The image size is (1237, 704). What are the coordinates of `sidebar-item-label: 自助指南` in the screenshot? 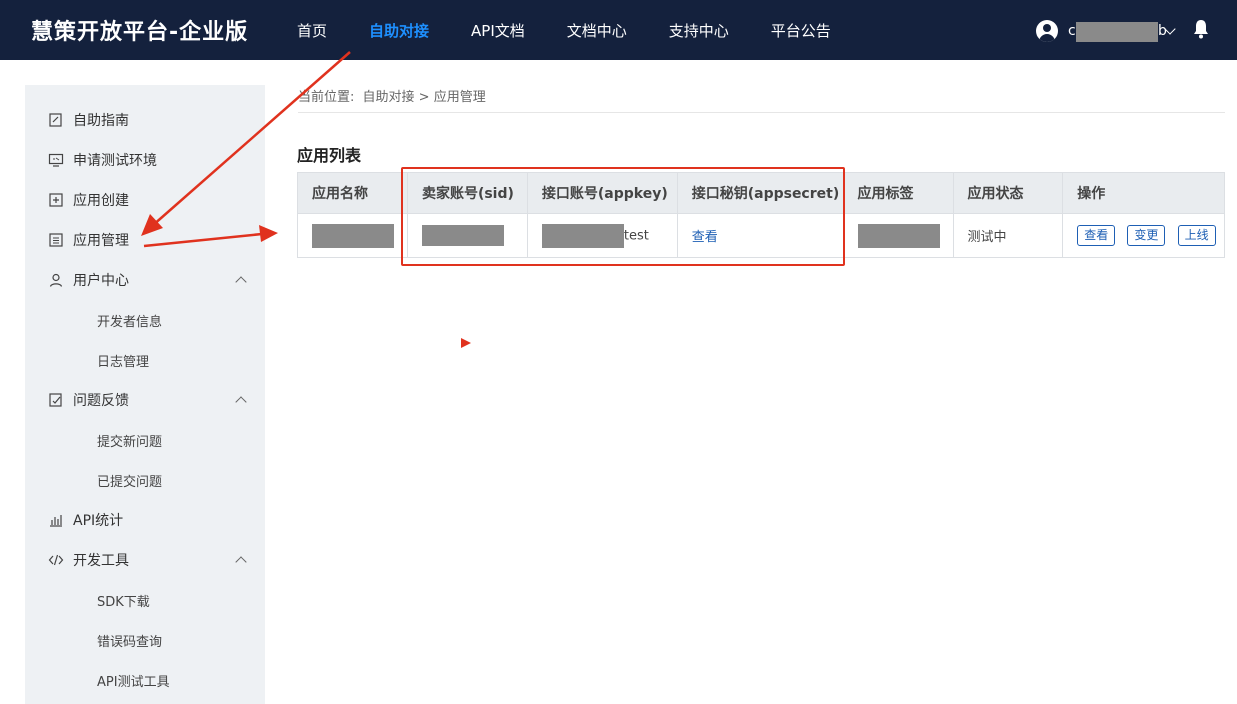 It's located at (101, 121).